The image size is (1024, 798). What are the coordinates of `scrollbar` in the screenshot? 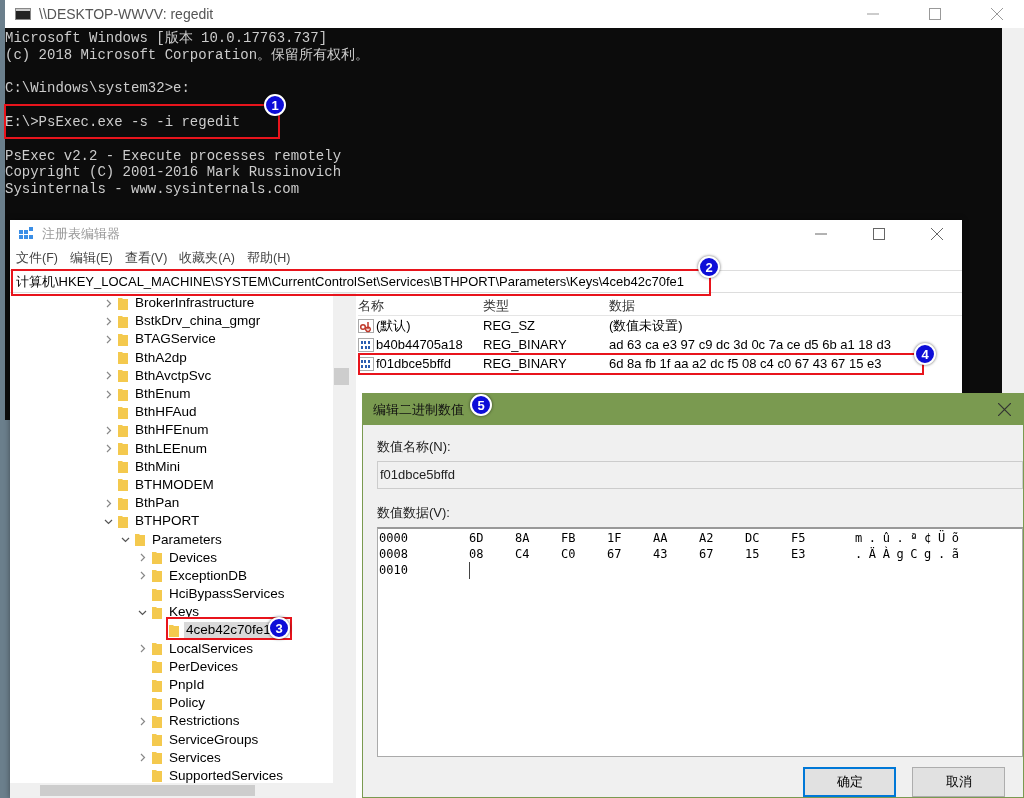 It's located at (180, 790).